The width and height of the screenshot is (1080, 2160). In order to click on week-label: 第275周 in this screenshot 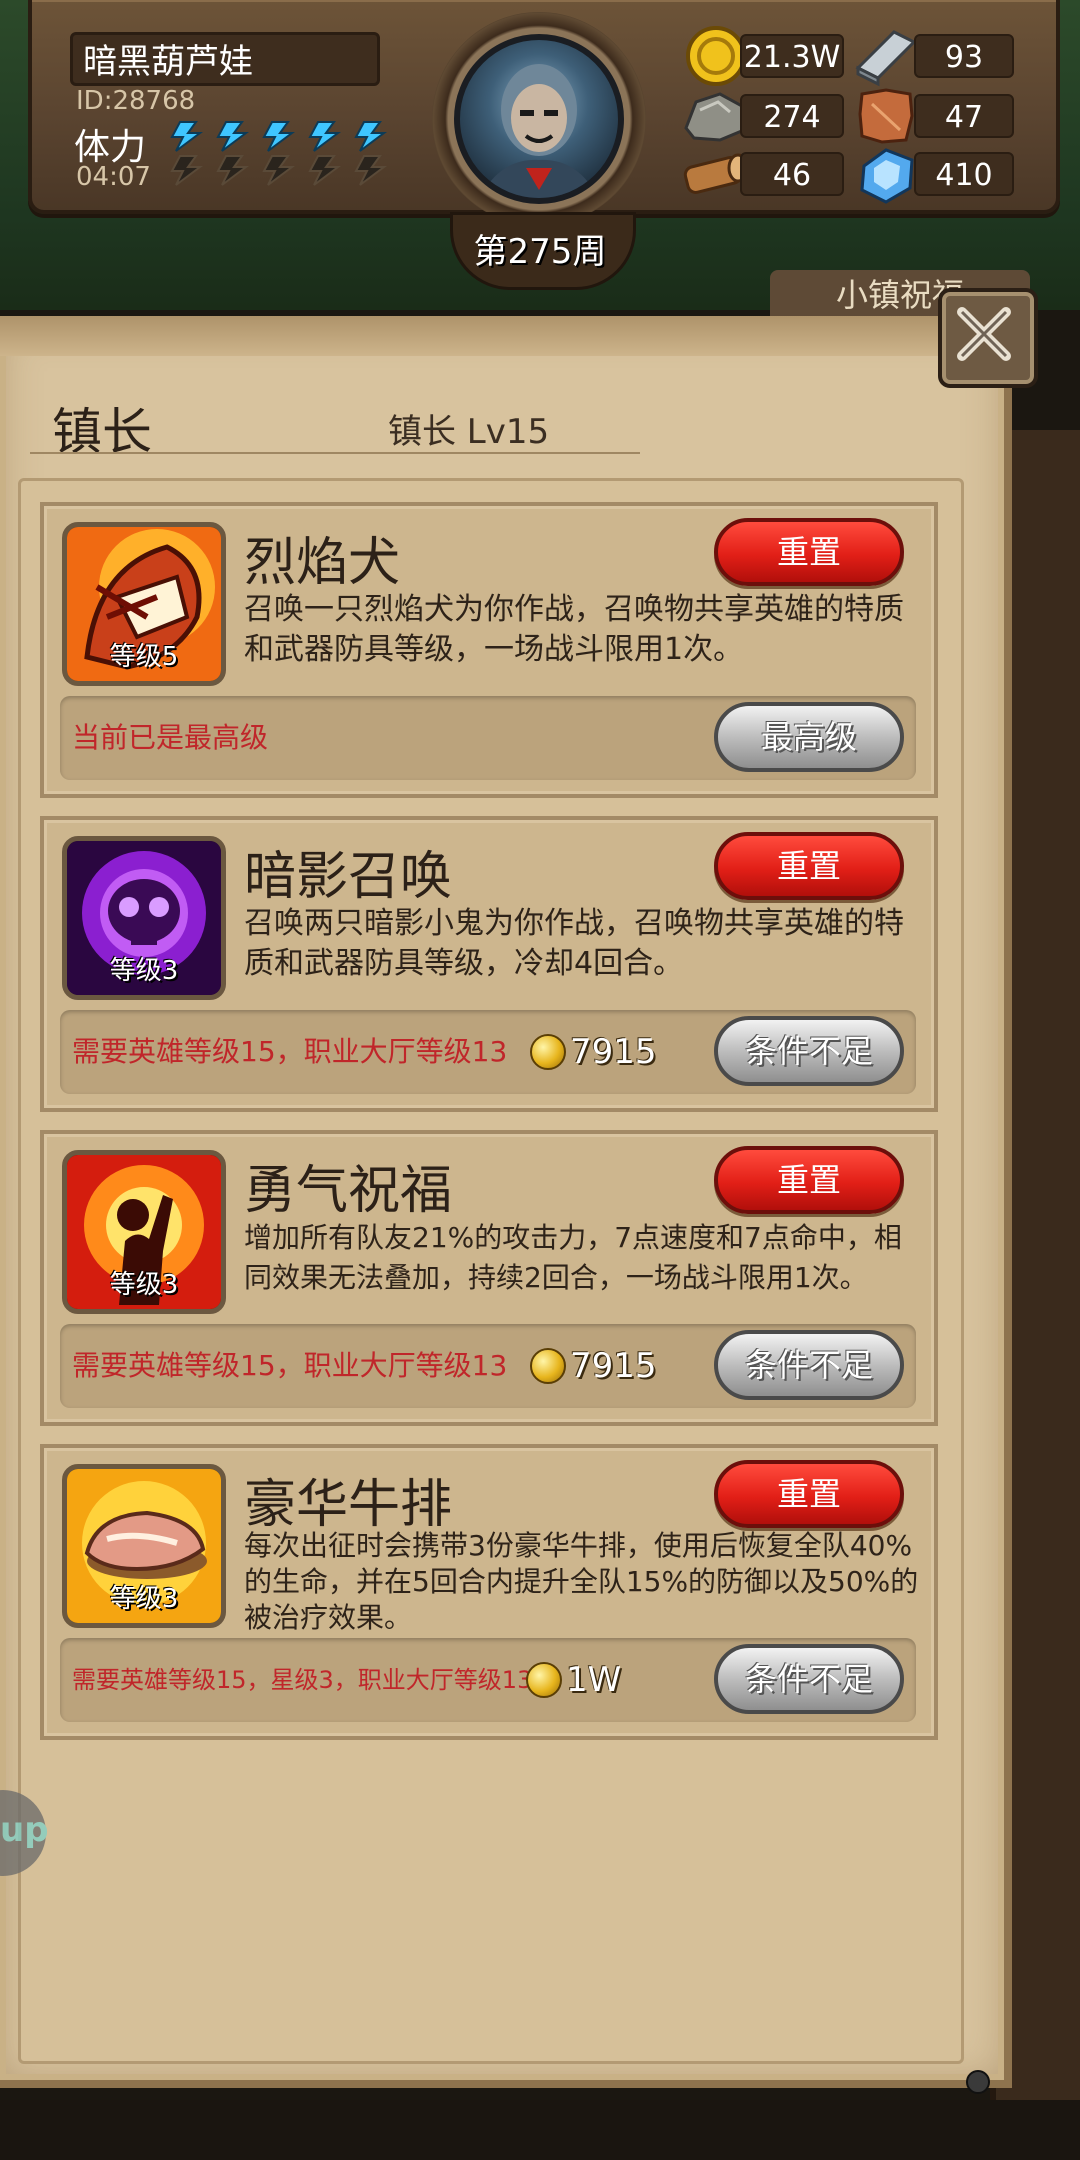, I will do `click(540, 252)`.